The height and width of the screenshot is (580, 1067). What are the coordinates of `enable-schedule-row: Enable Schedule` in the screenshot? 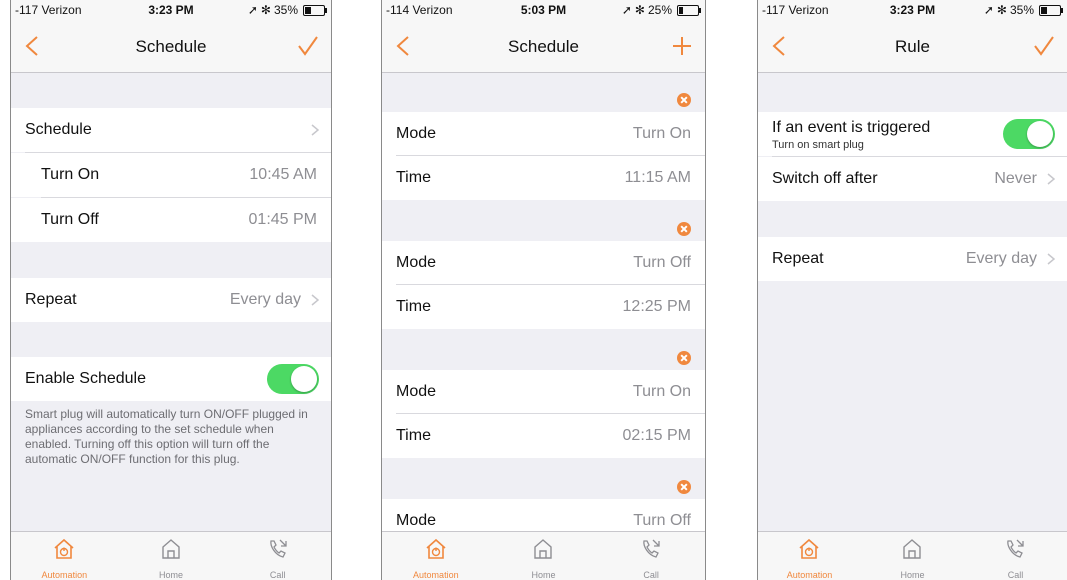 It's located at (171, 379).